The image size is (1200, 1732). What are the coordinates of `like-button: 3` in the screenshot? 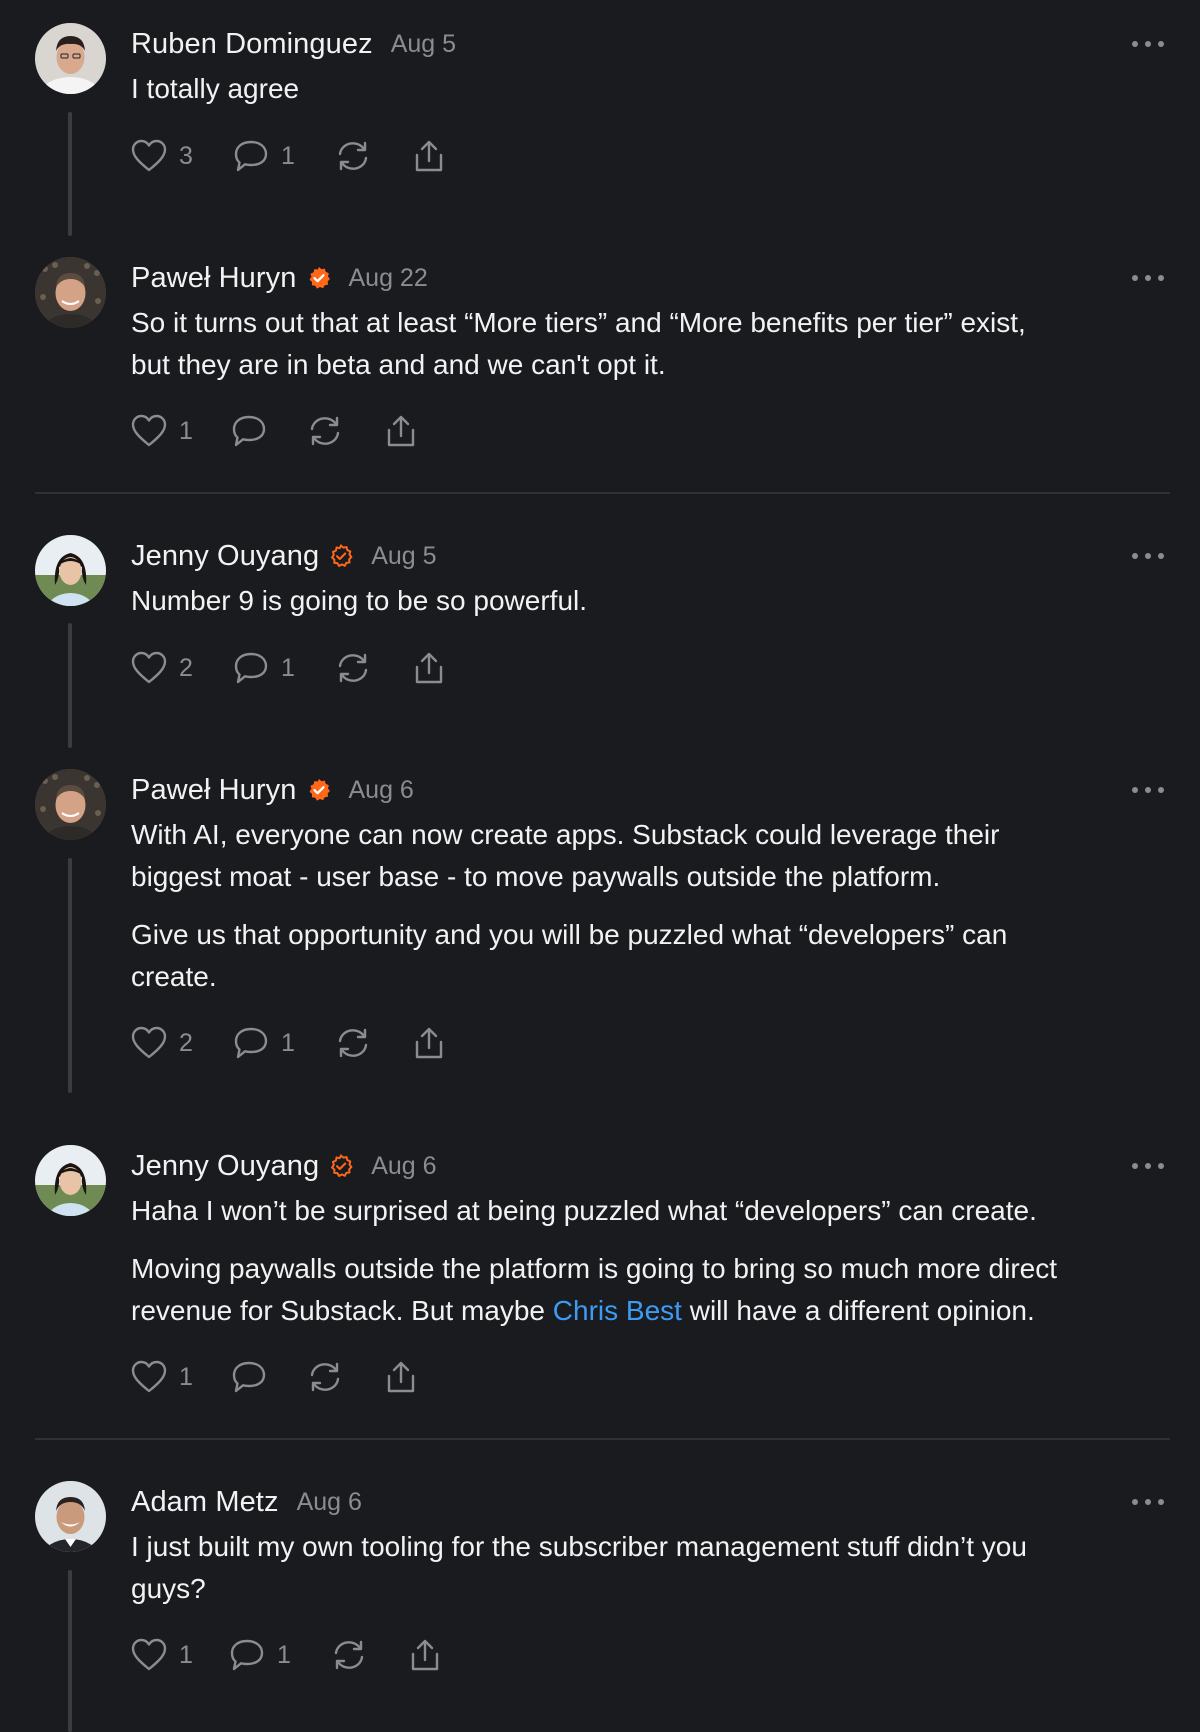 It's located at (162, 156).